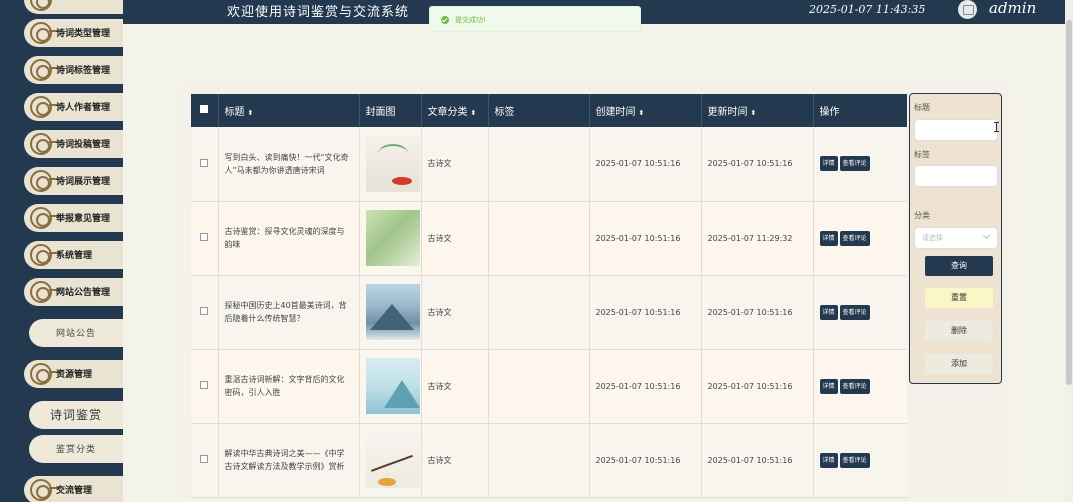  Describe the element at coordinates (967, 9) in the screenshot. I see `avatar-icon` at that location.